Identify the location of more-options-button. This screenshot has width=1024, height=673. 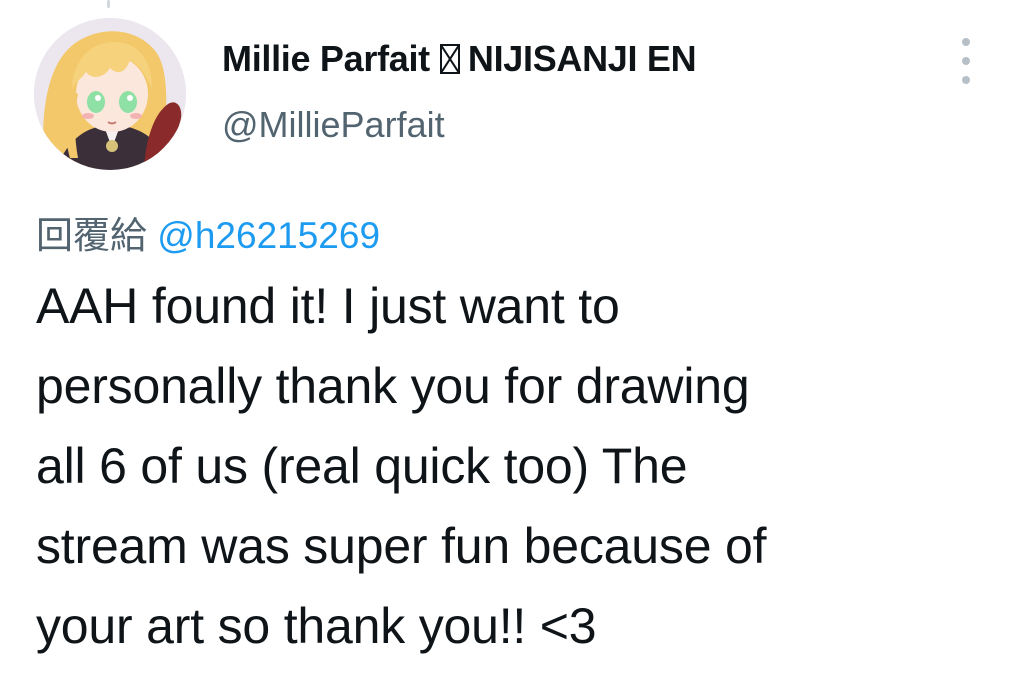
(966, 61).